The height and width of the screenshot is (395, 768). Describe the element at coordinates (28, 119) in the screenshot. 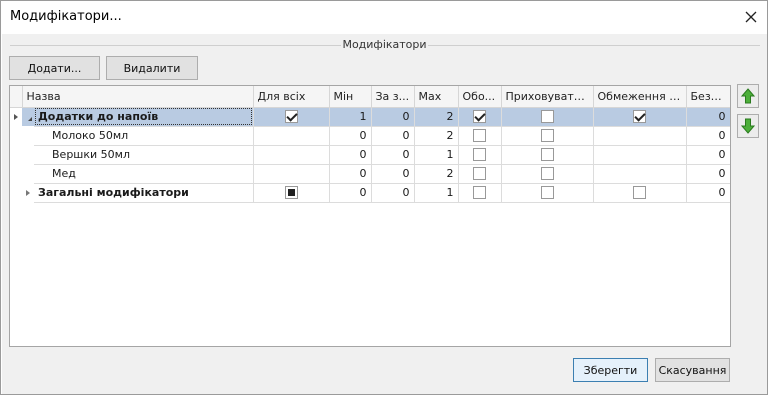

I see `collapse-icon` at that location.